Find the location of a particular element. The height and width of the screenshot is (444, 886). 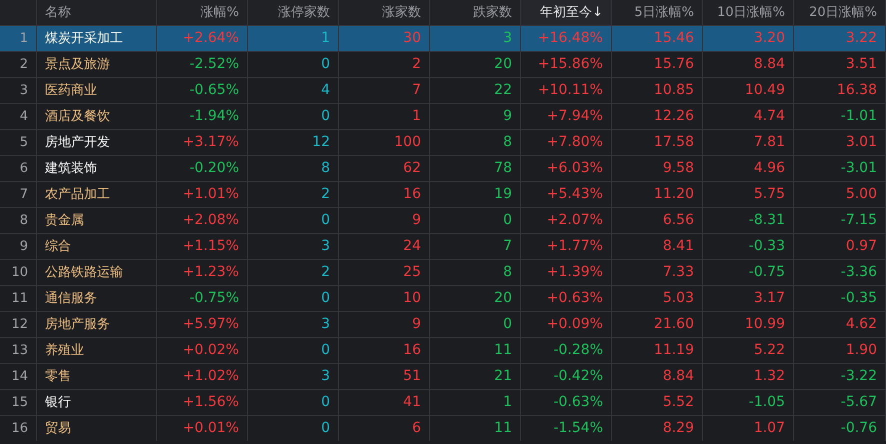

table-row: 10 公路铁路运输 +1.23% 2 25 8 +1.39% 7.33 -0.75 -3.36 is located at coordinates (443, 272).